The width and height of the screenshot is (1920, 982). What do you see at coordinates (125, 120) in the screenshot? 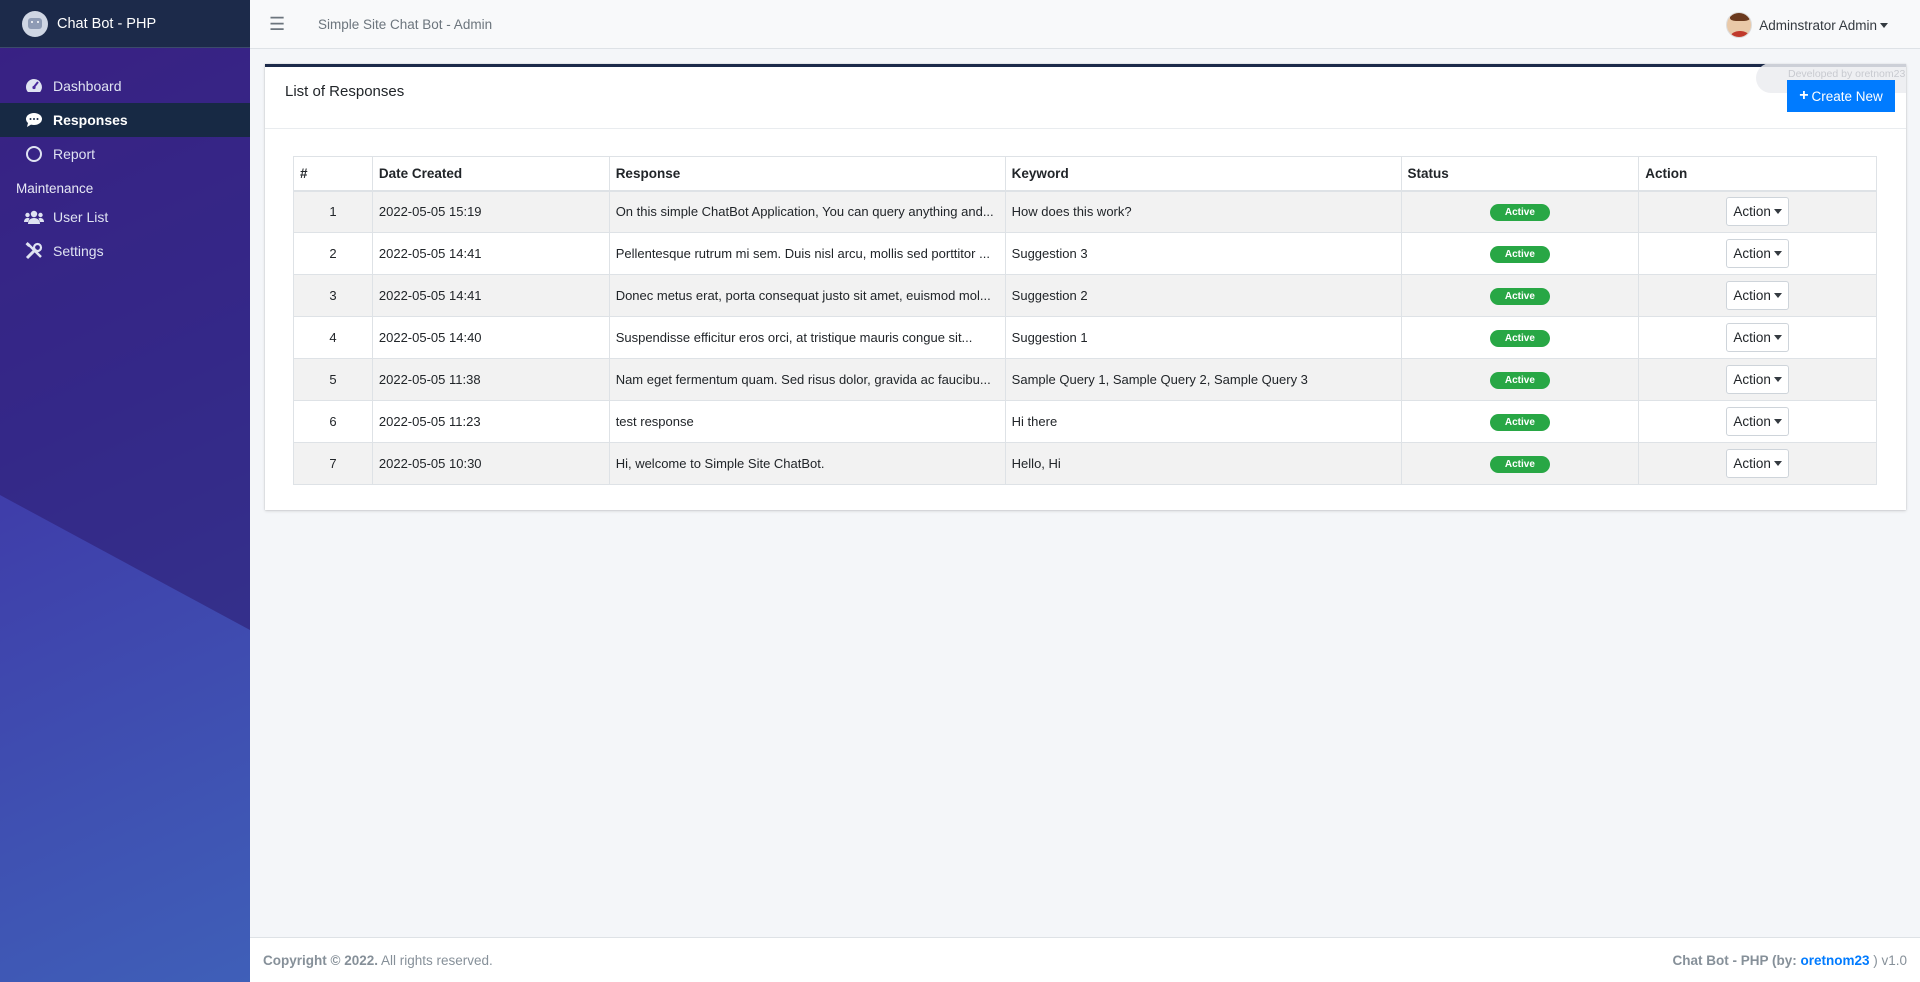
I see `sidebar-item-responses: Responses` at bounding box center [125, 120].